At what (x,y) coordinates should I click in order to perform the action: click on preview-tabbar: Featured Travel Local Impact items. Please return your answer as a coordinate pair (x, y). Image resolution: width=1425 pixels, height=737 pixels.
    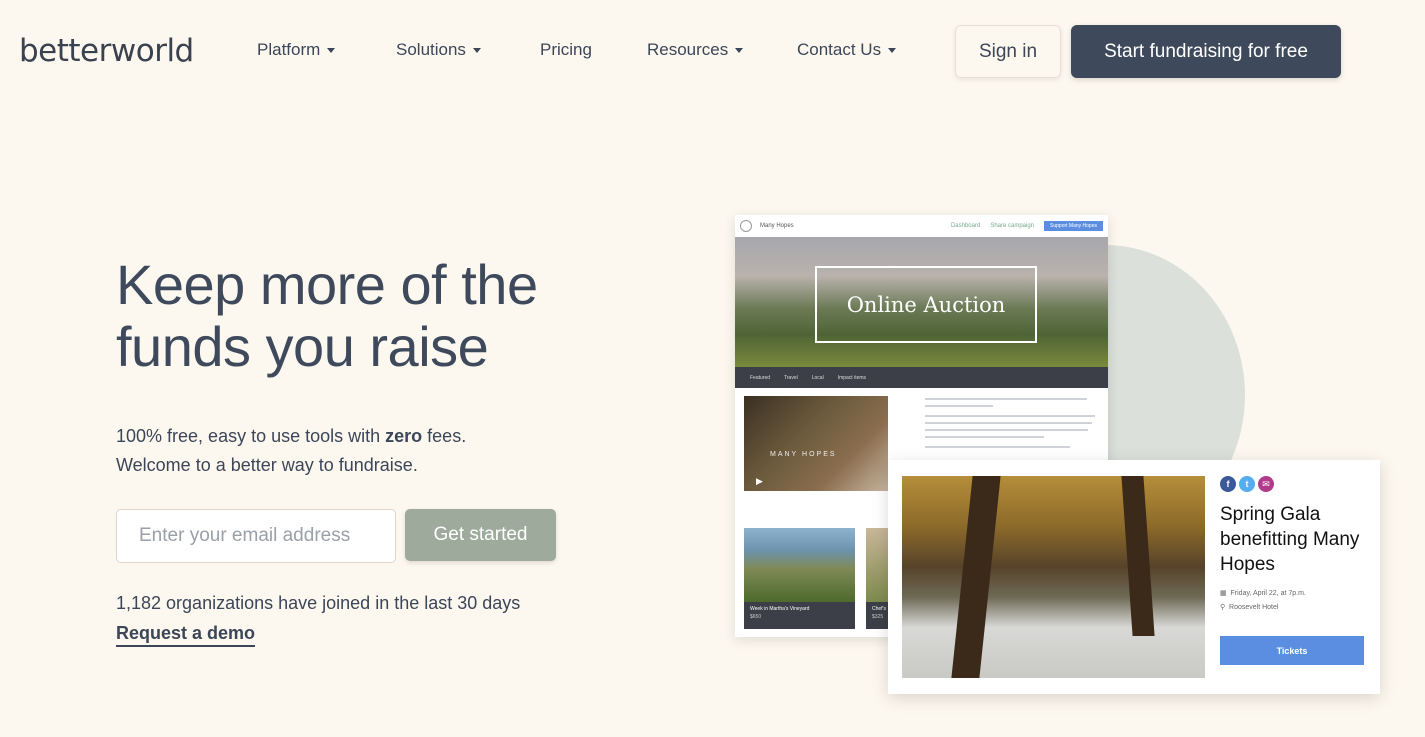
    Looking at the image, I should click on (921, 377).